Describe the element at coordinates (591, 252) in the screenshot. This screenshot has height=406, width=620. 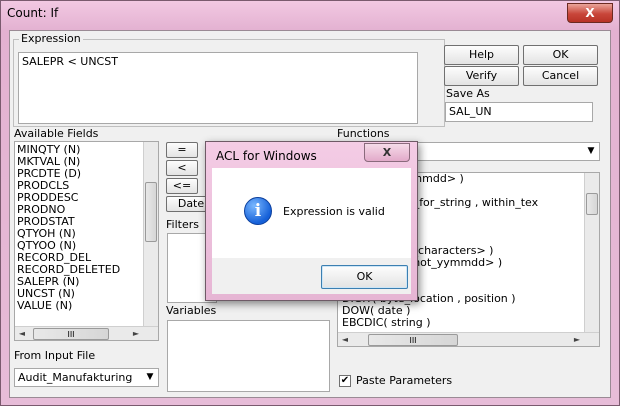
I see `functions-vertical-scrollbar` at that location.